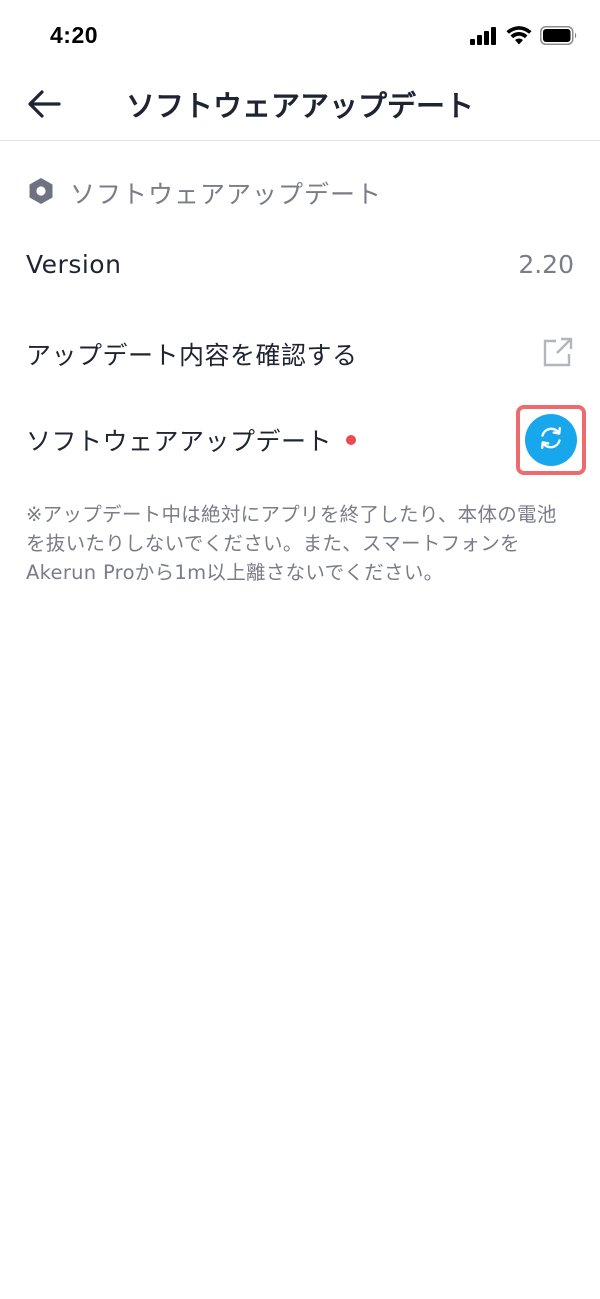 The height and width of the screenshot is (1299, 600). I want to click on refresh-icon, so click(551, 440).